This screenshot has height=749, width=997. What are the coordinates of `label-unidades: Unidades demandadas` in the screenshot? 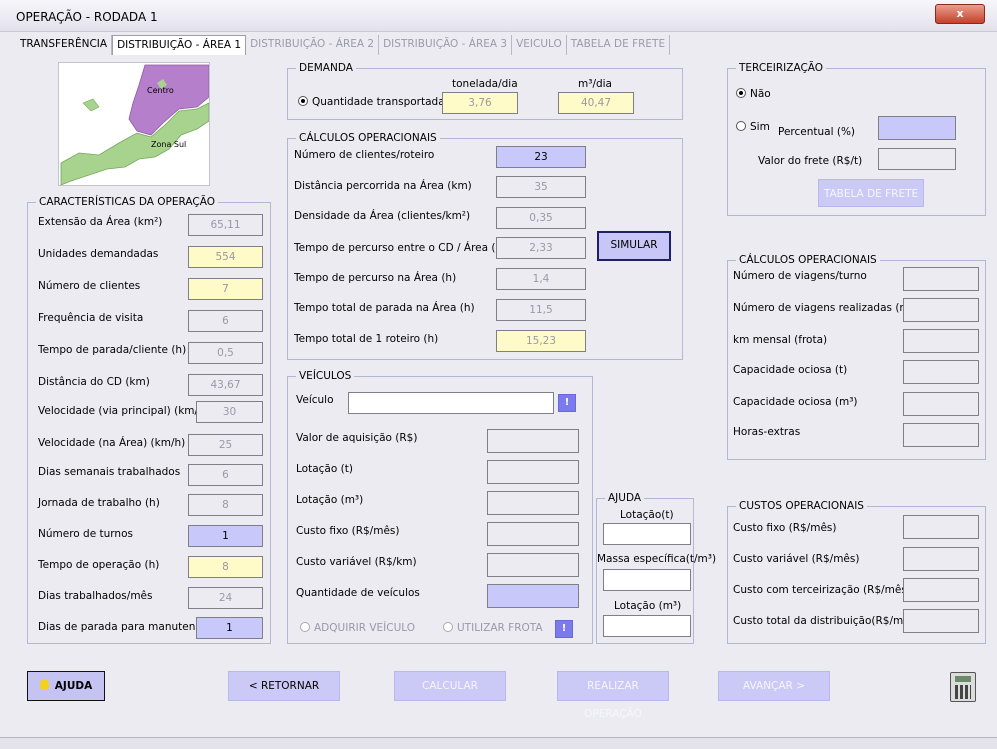 It's located at (98, 254).